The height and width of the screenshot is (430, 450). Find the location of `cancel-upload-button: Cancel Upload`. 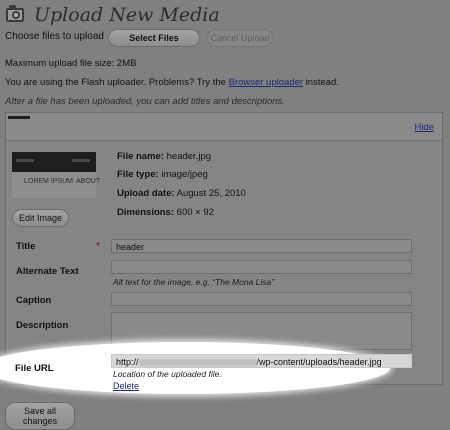

cancel-upload-button: Cancel Upload is located at coordinates (240, 38).